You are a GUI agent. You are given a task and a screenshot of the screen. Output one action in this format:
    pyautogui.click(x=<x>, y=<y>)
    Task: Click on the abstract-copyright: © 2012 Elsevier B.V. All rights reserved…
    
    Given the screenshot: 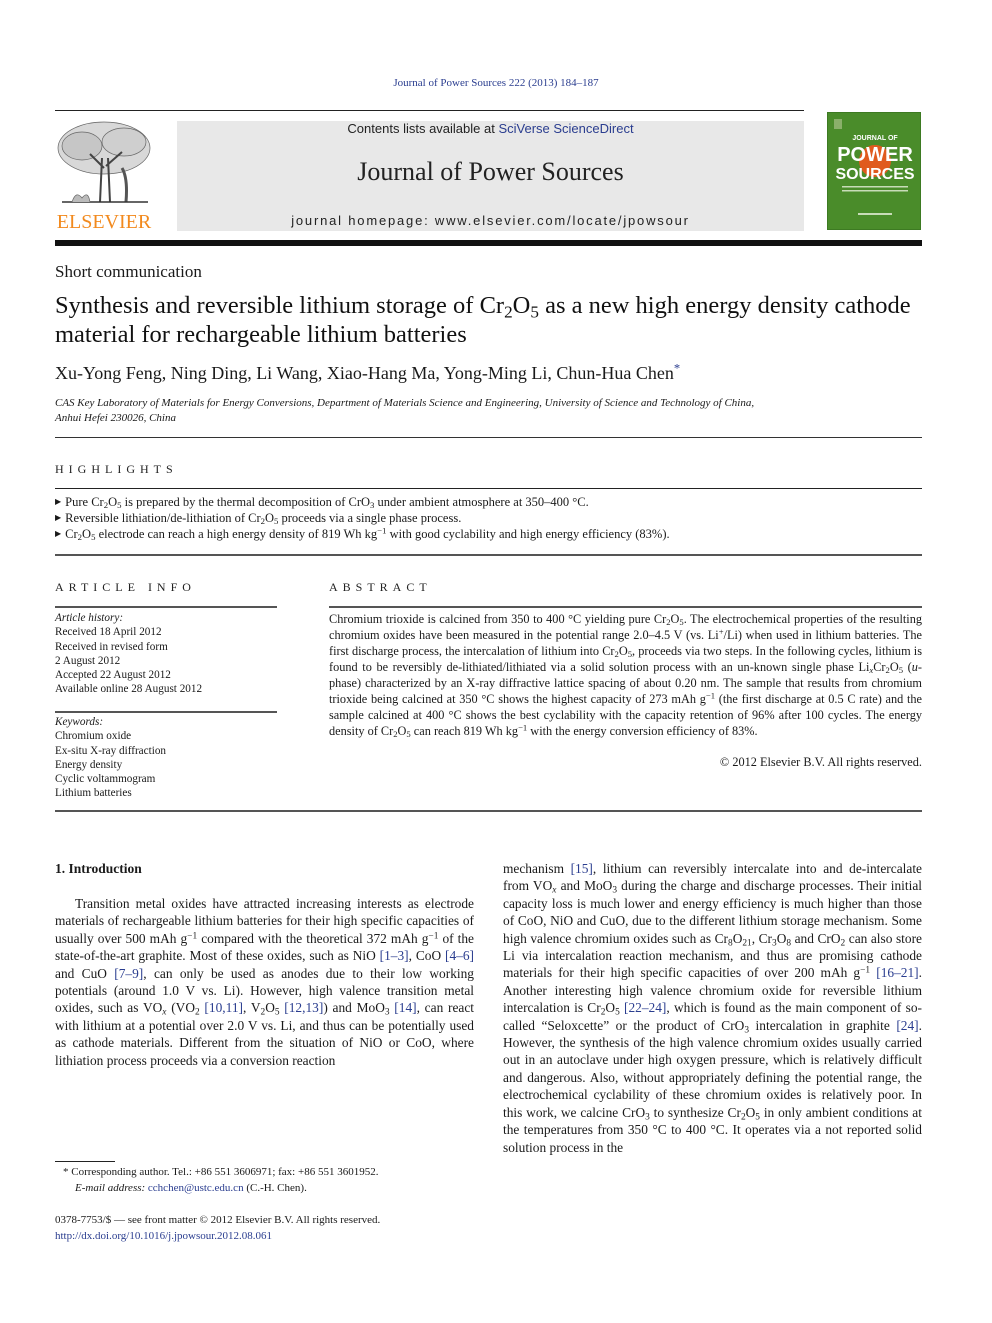 What is the action you would take?
    pyautogui.click(x=820, y=762)
    